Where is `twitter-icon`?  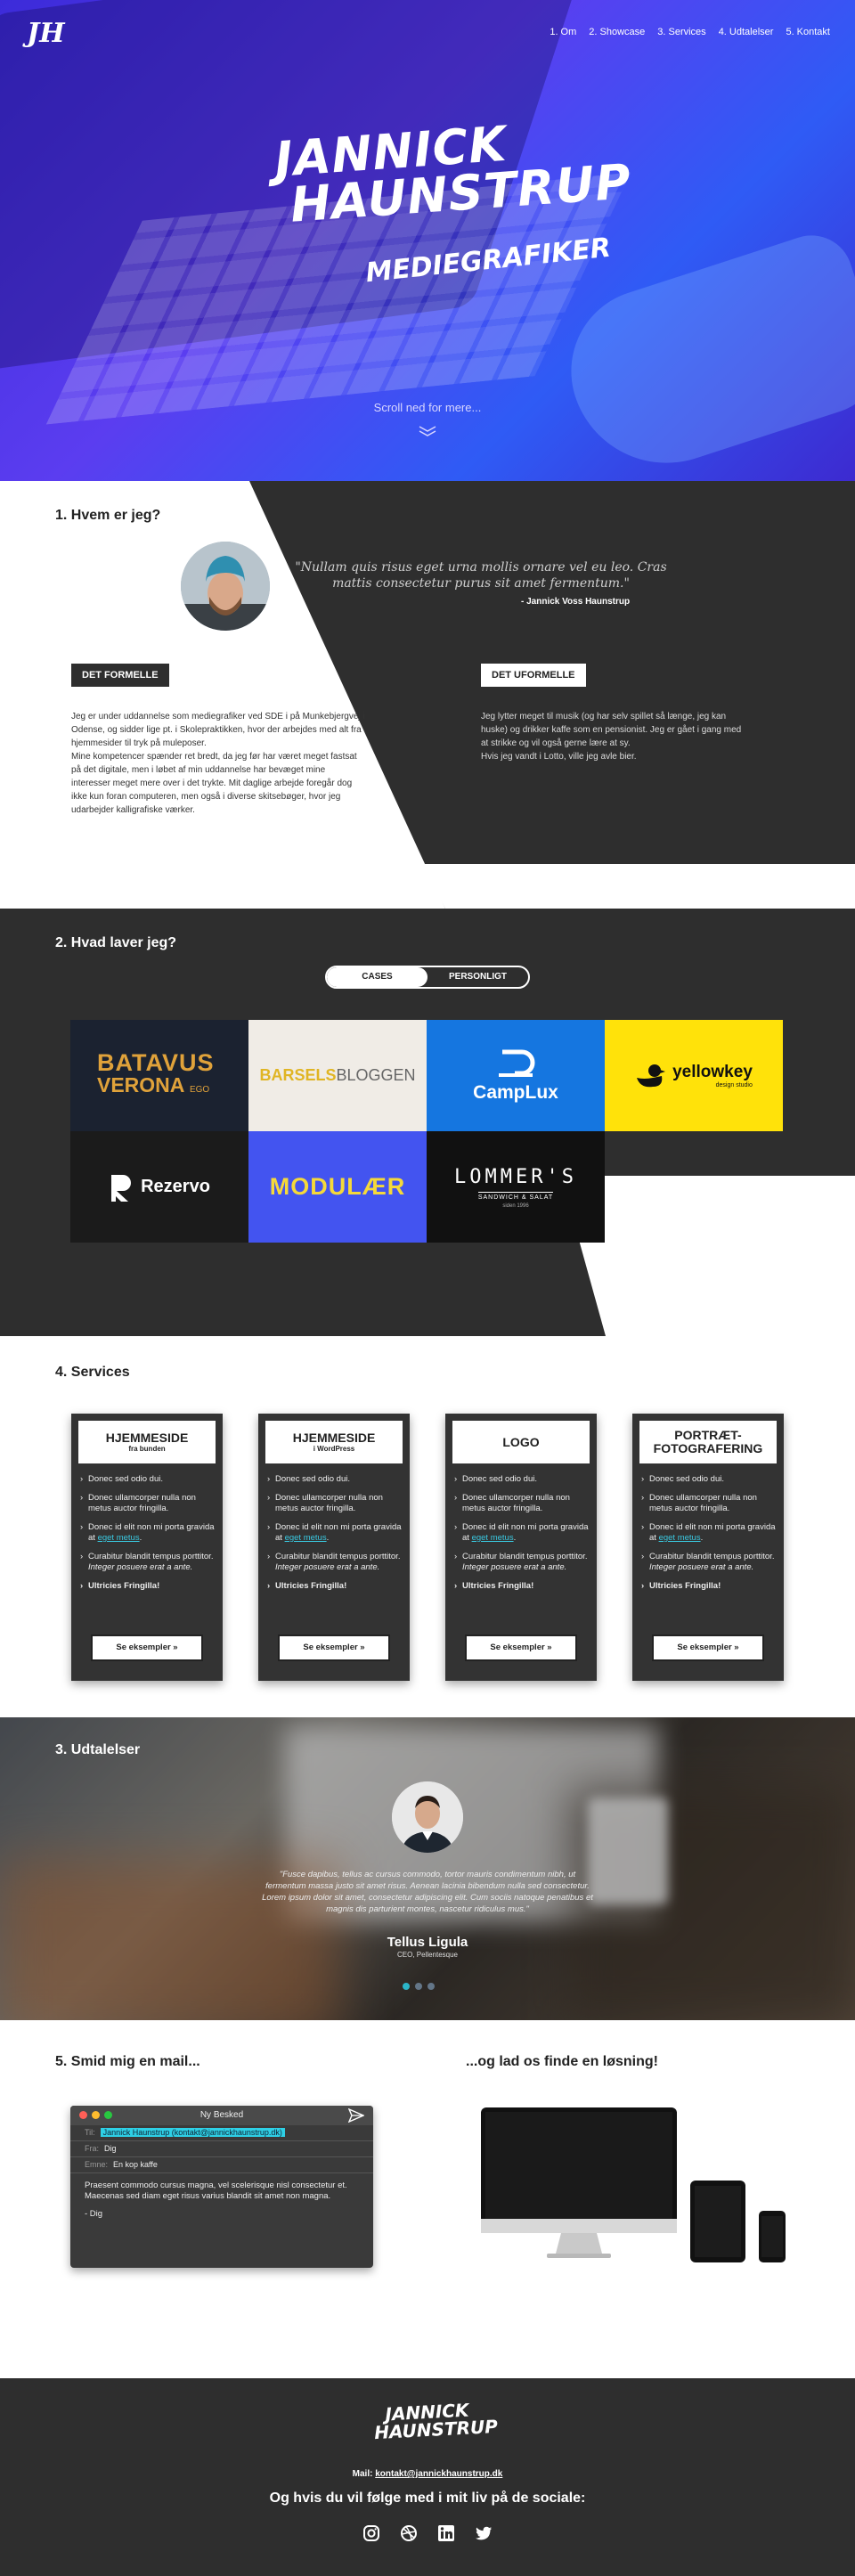 twitter-icon is located at coordinates (484, 2533).